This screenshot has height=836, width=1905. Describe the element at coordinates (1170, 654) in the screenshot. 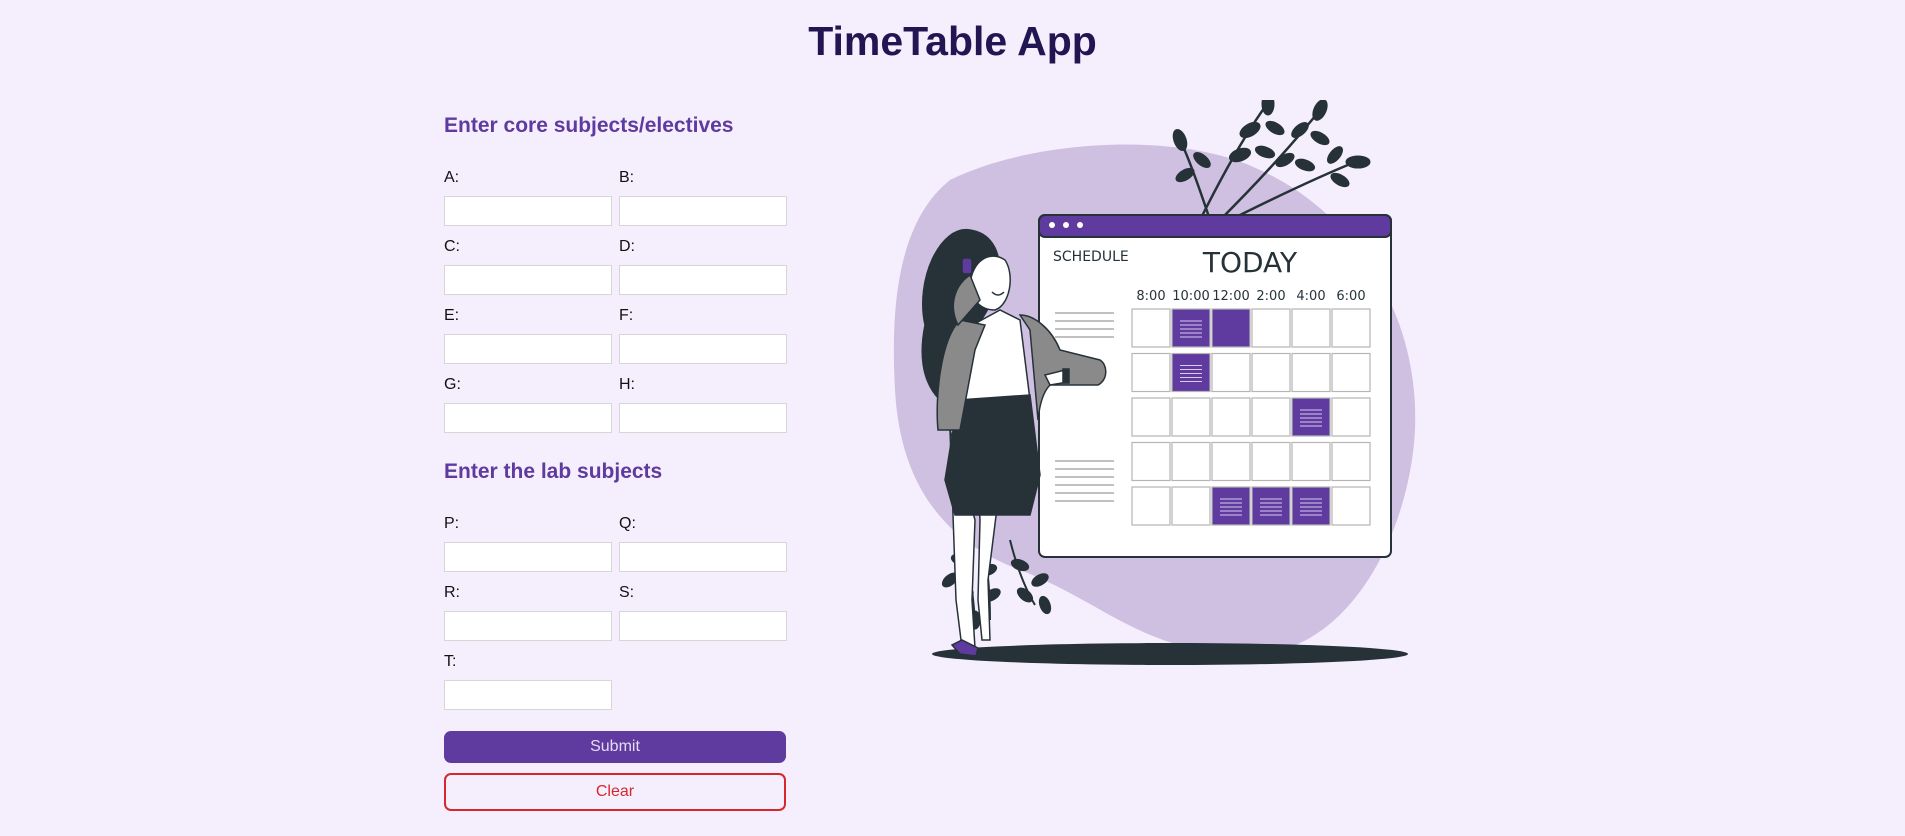

I see `ground-shadow` at that location.